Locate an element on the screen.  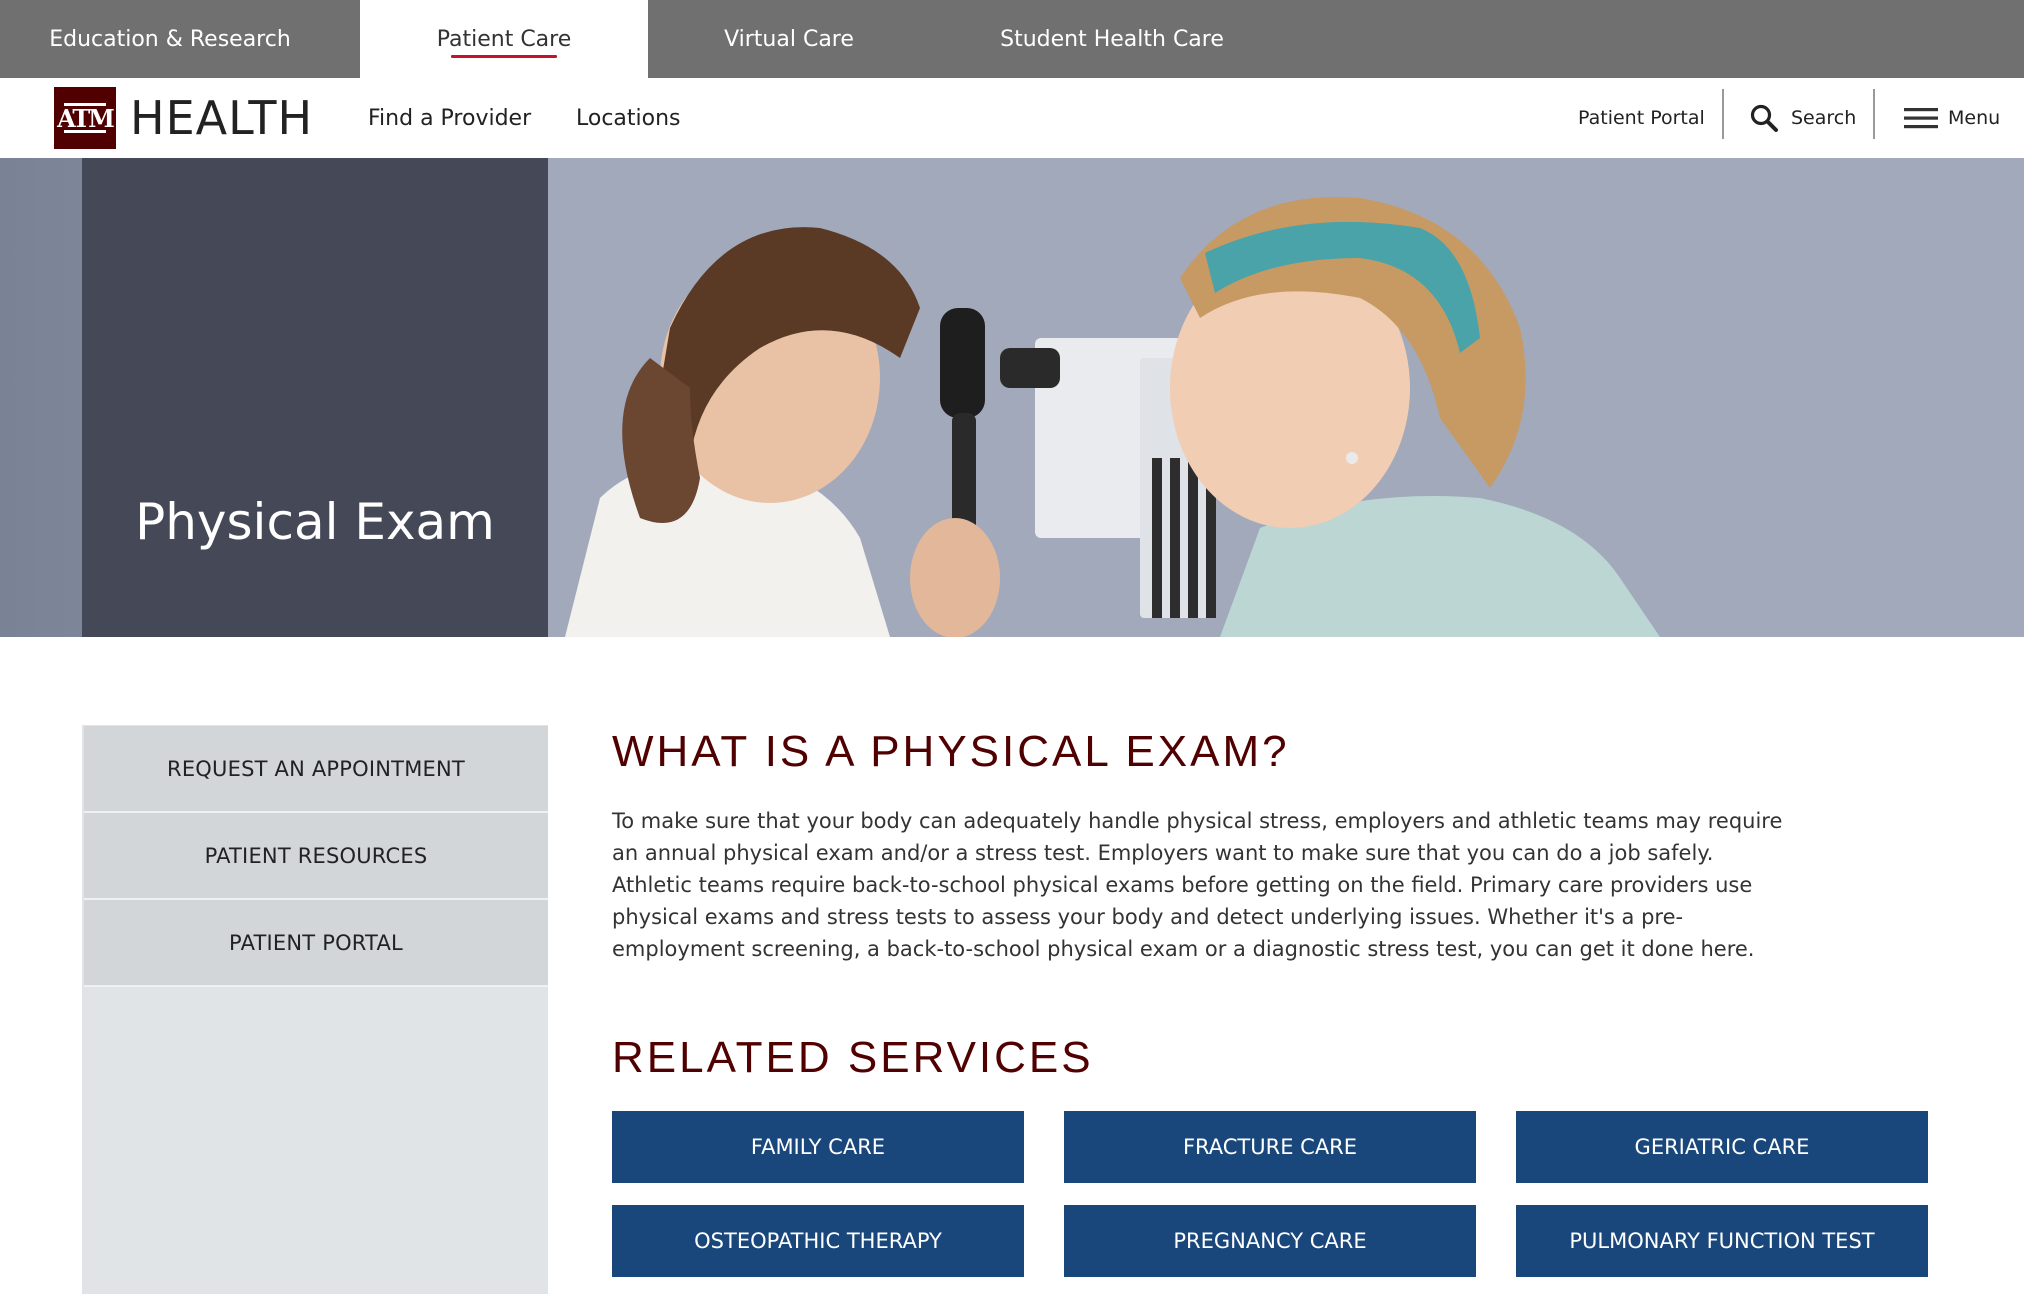
service-label: FAMILY CARE is located at coordinates (818, 1147).